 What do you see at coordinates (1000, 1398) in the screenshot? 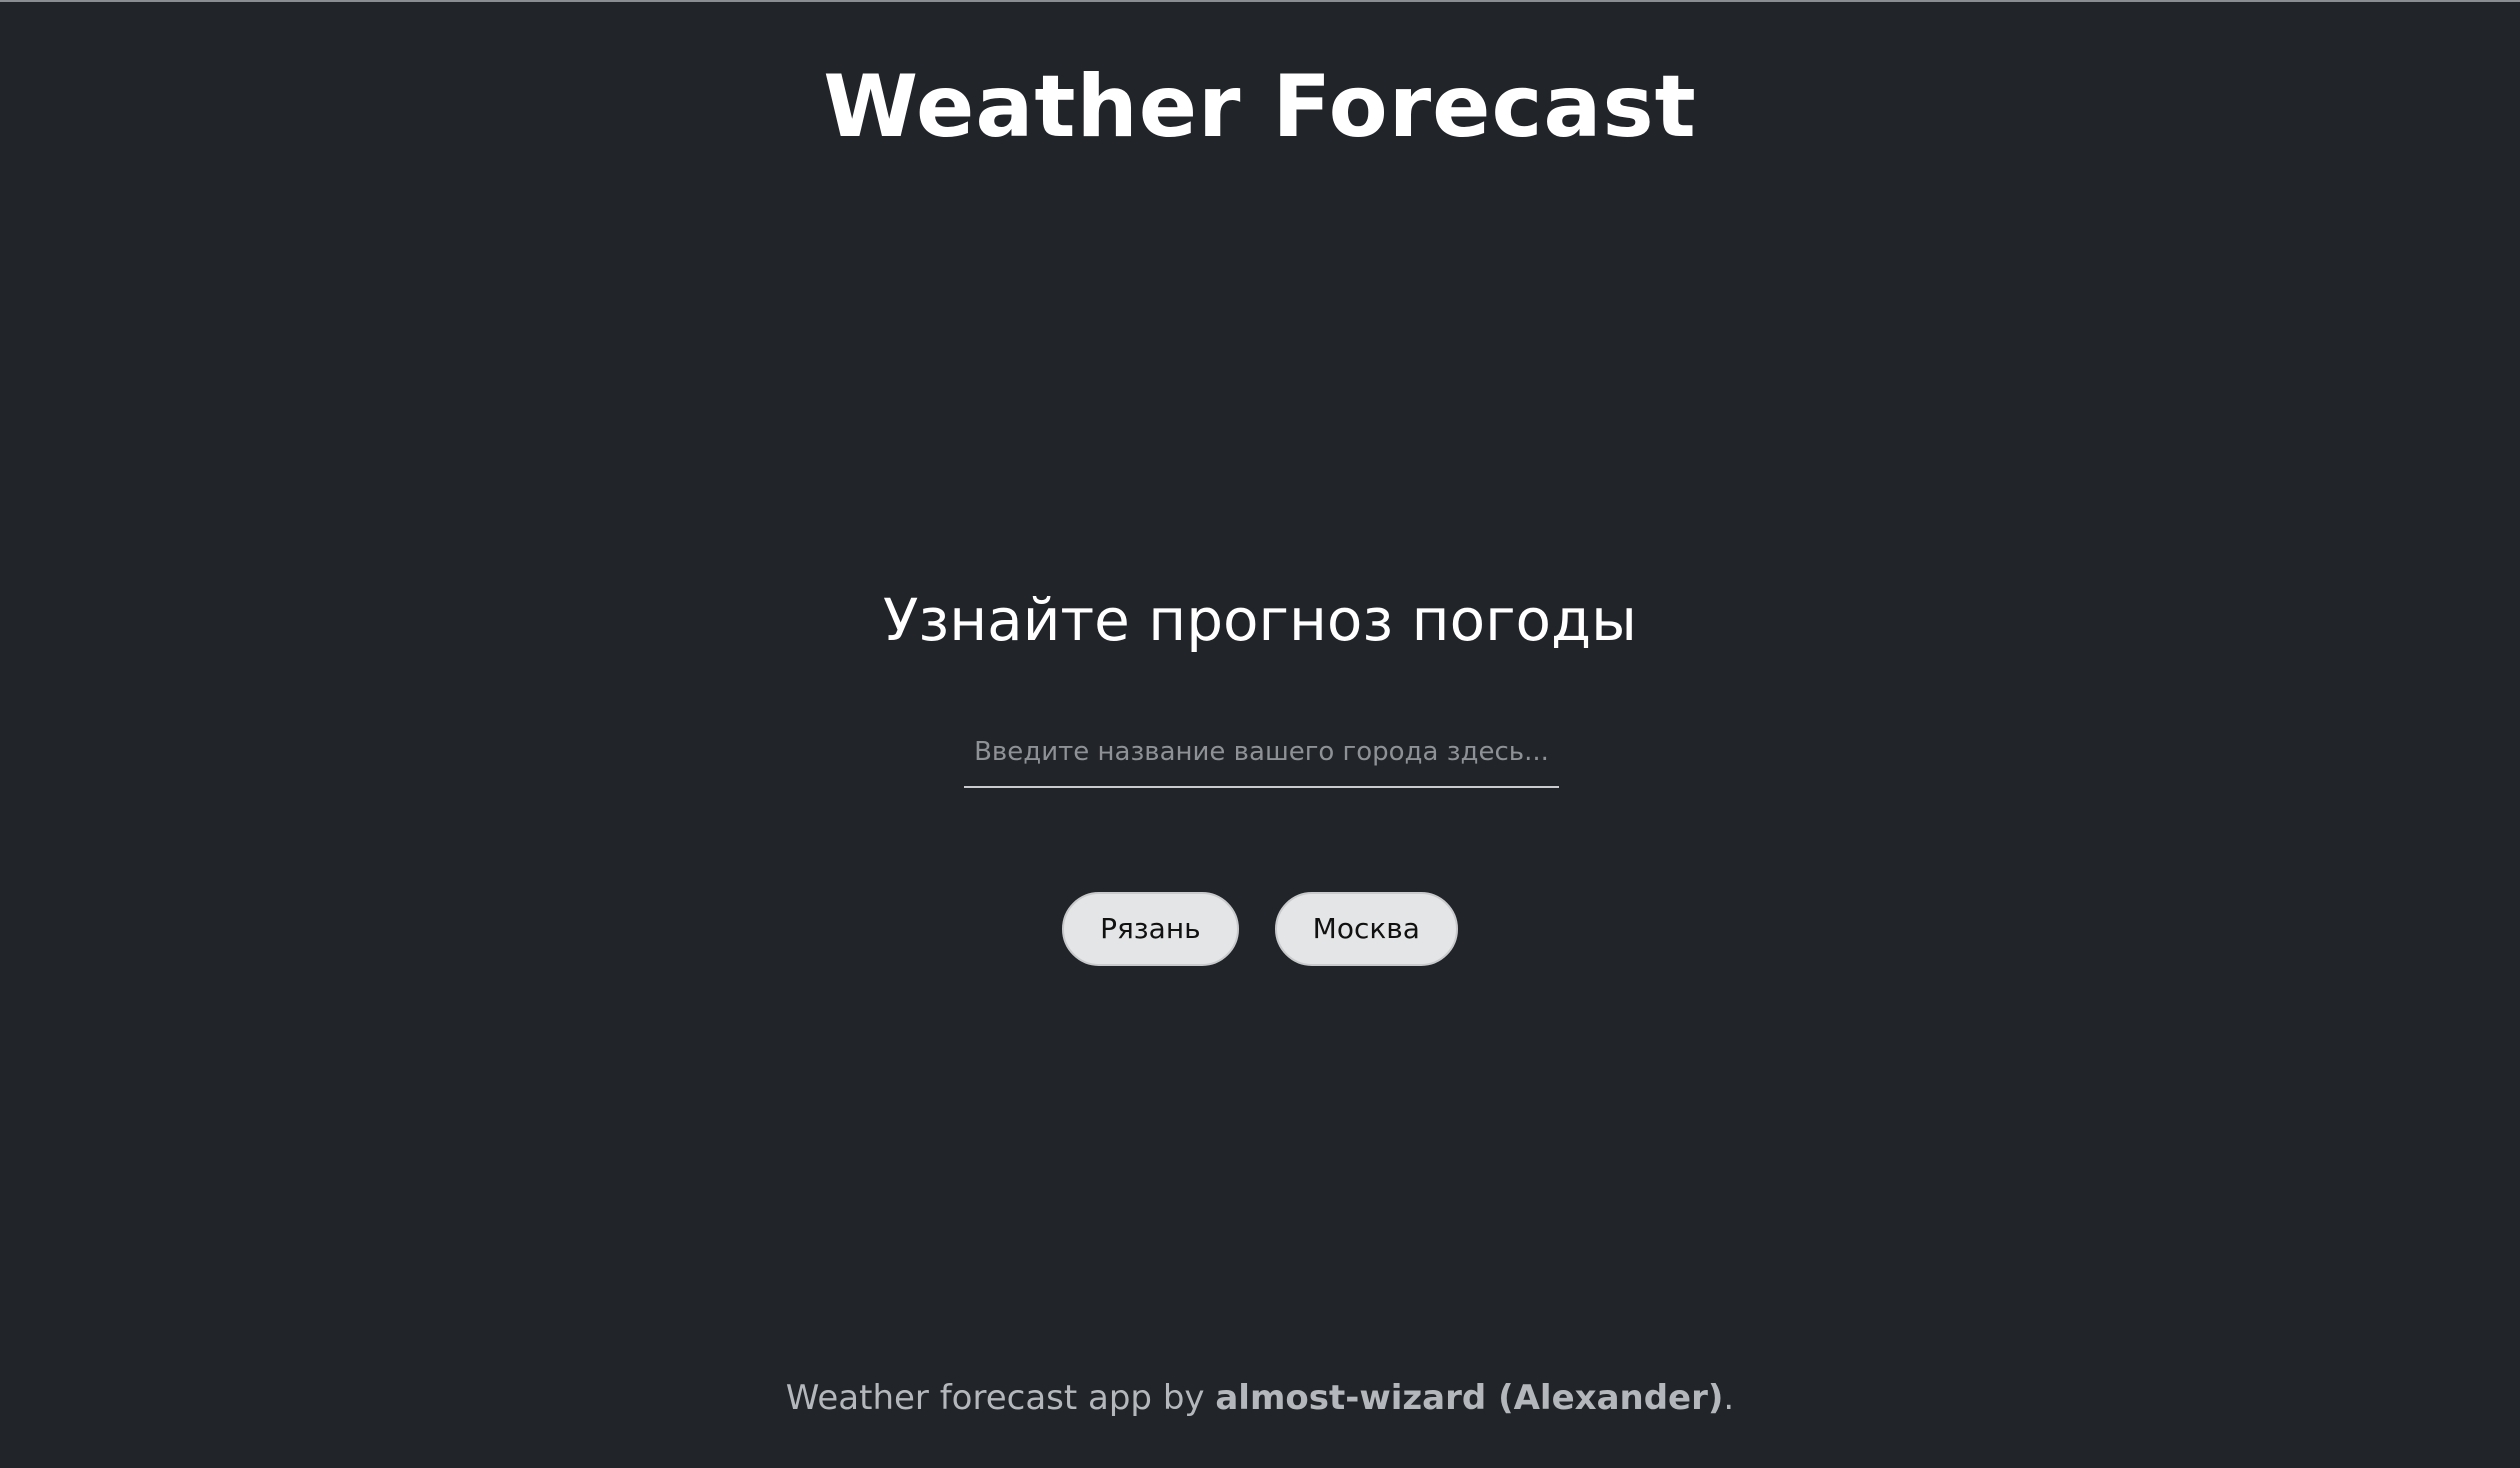
I see `footer-prefix: Weather forecast app by` at bounding box center [1000, 1398].